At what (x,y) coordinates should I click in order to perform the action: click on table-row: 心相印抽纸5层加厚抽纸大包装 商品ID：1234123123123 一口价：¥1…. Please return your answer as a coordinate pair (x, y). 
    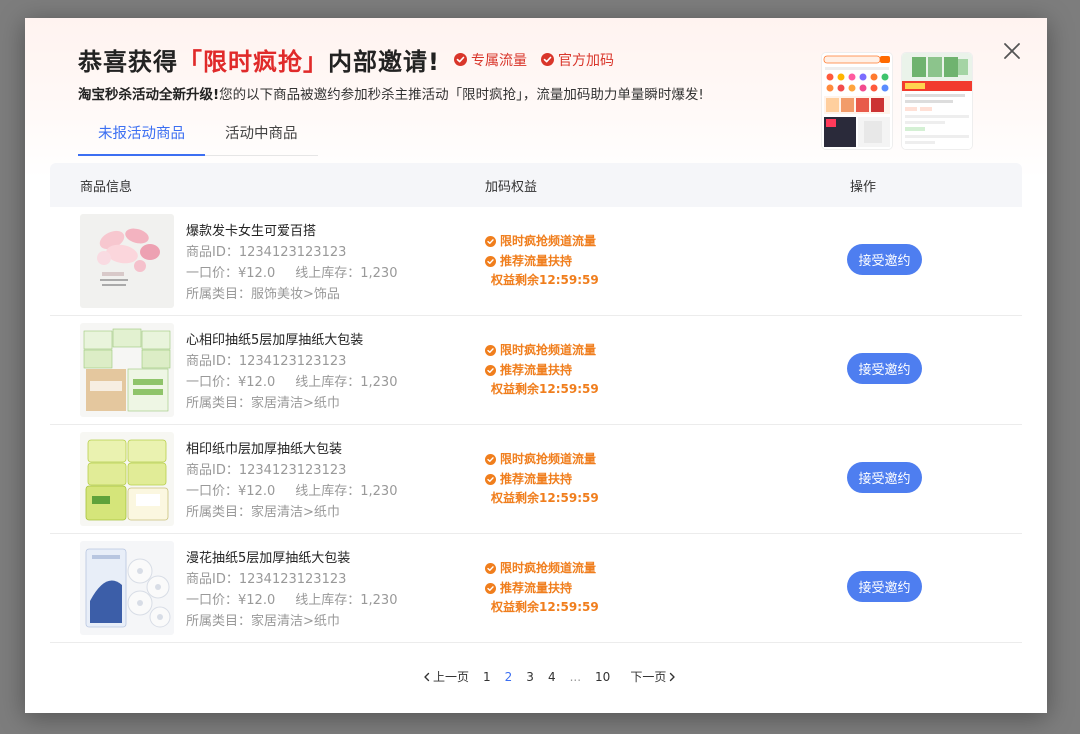
    Looking at the image, I should click on (536, 370).